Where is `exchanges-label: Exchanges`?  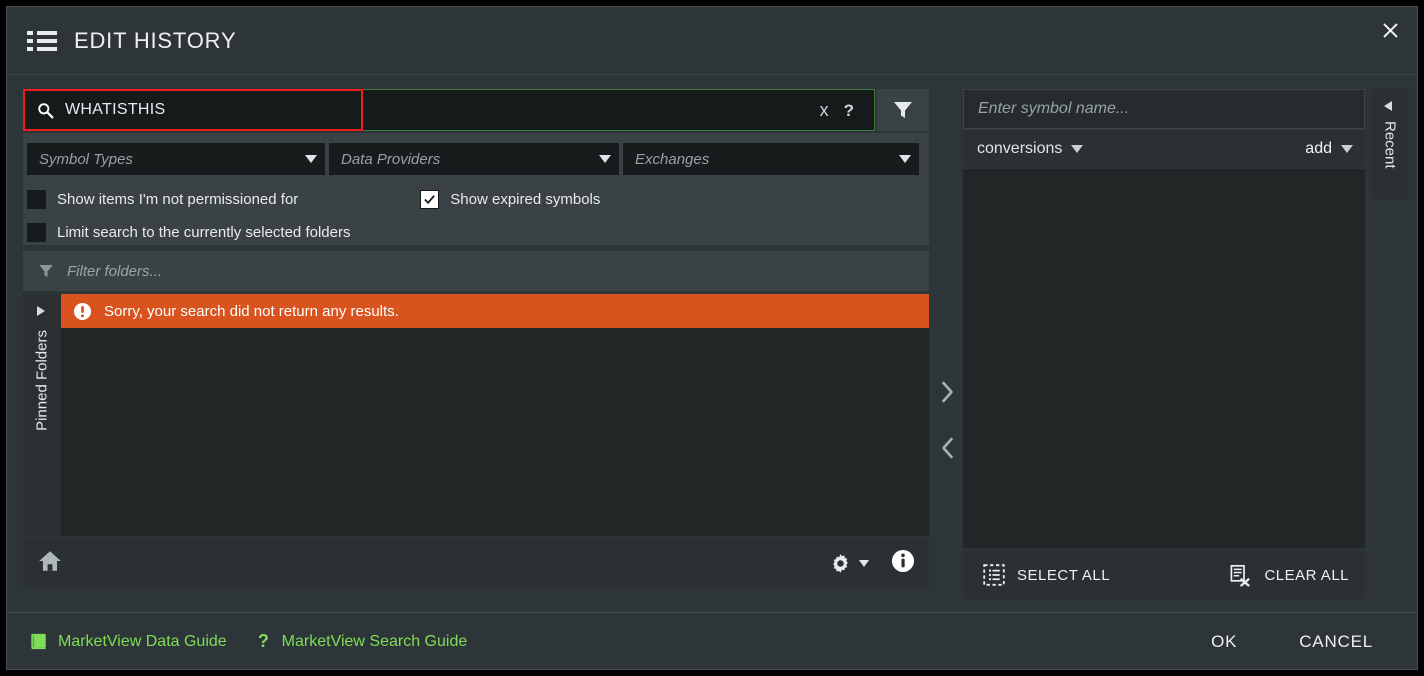
exchanges-label: Exchanges is located at coordinates (672, 159).